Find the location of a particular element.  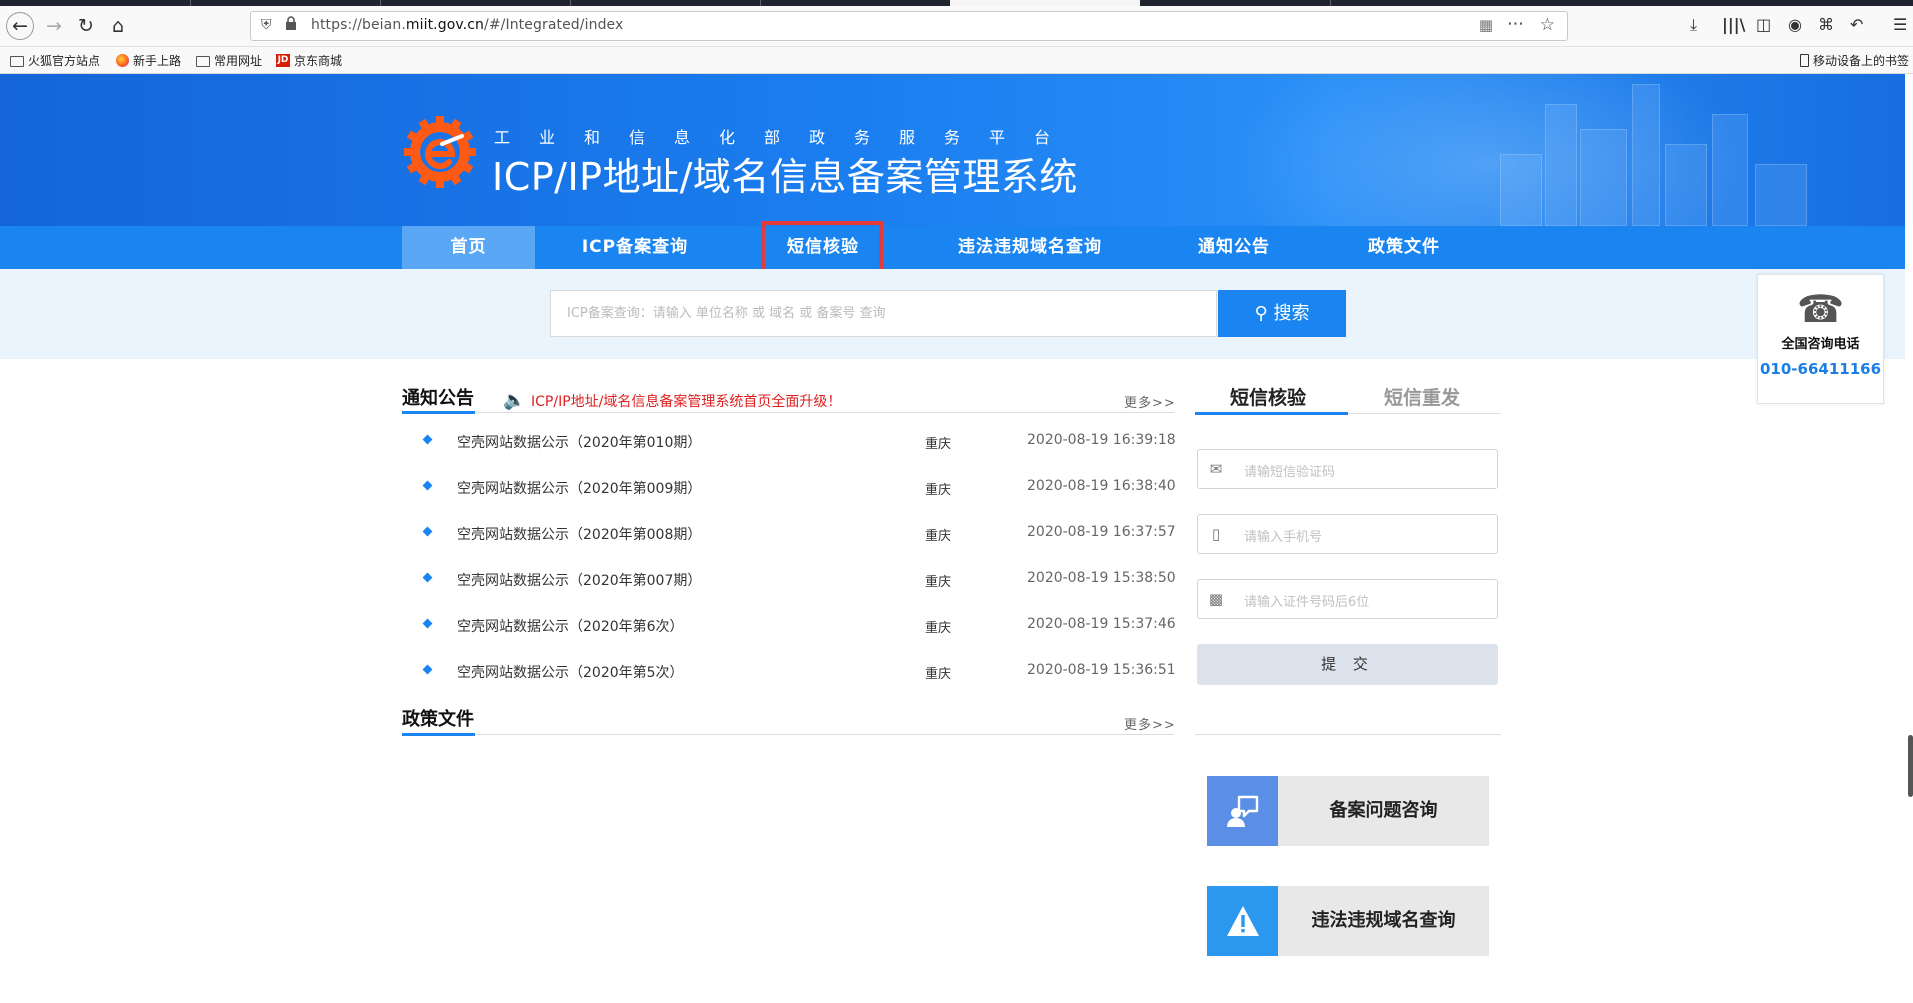

telephone-icon: ☎ is located at coordinates (1820, 309).